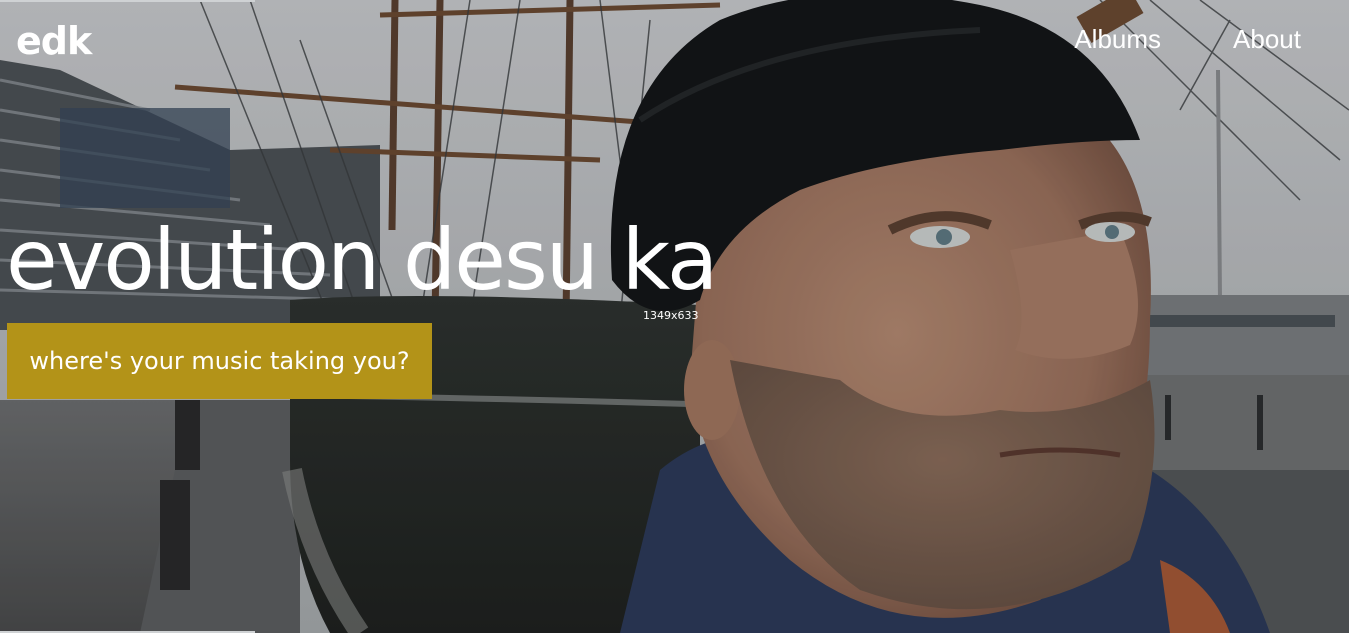  Describe the element at coordinates (219, 361) in the screenshot. I see `hero-cta-button: where's your music taking you?` at that location.